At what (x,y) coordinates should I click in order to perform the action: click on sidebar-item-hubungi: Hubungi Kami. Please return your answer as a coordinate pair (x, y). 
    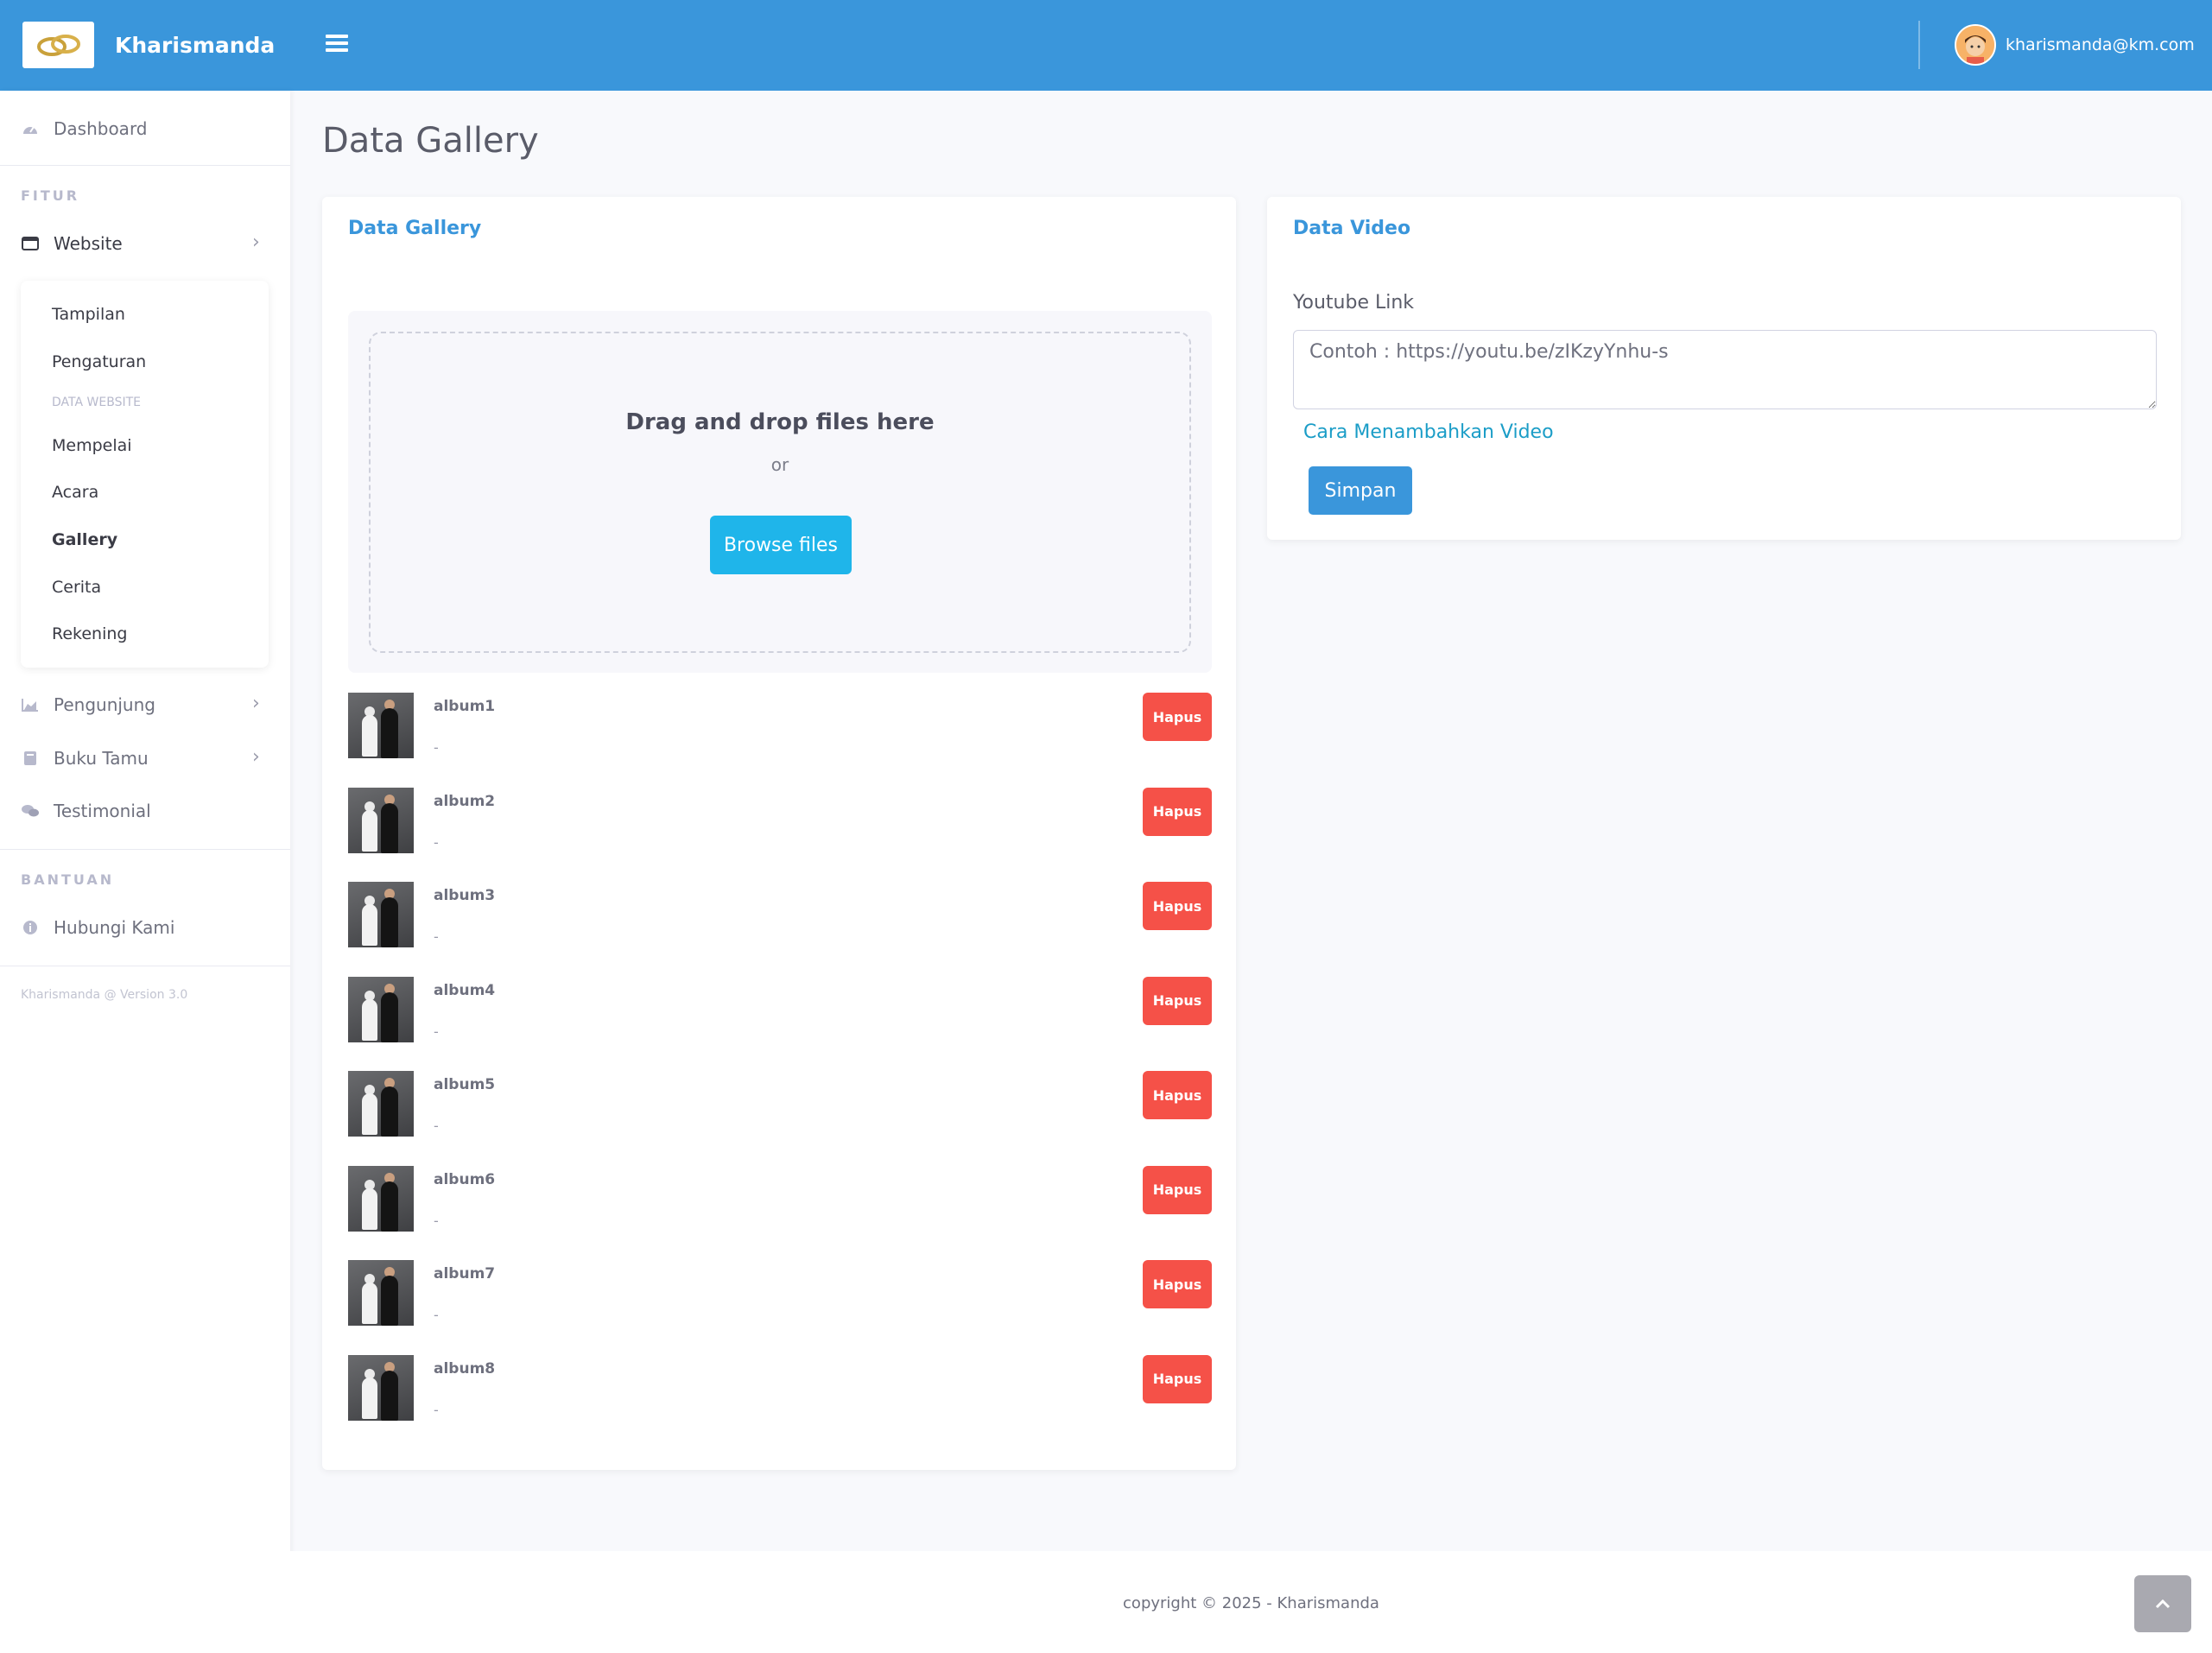
    Looking at the image, I should click on (97, 928).